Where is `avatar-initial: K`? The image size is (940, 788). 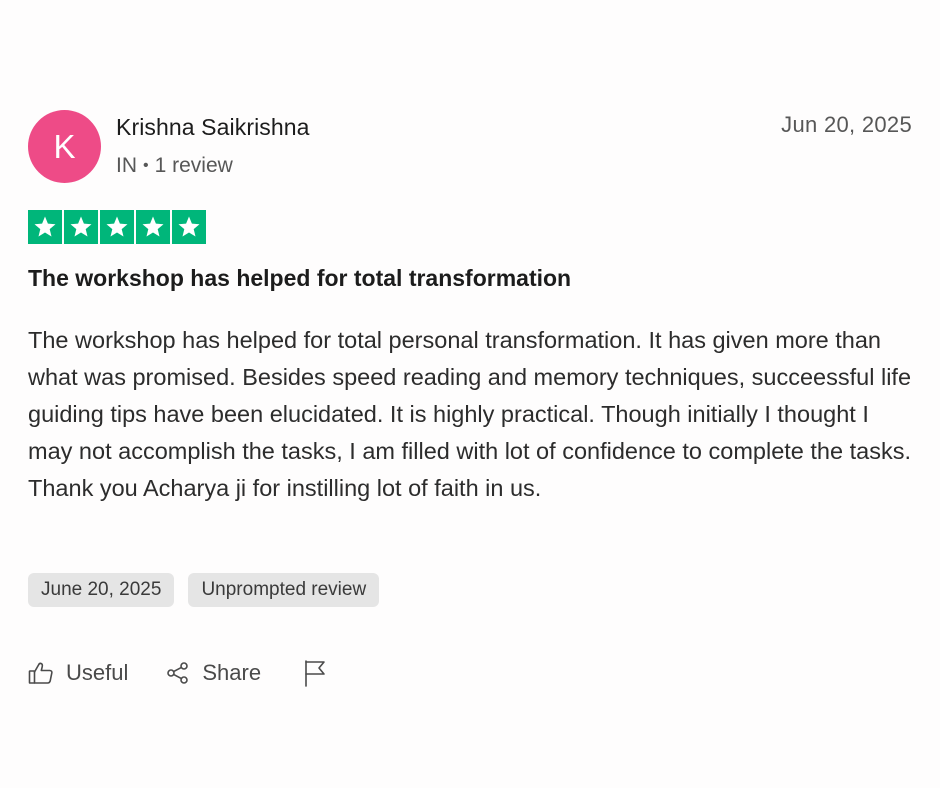
avatar-initial: K is located at coordinates (64, 146).